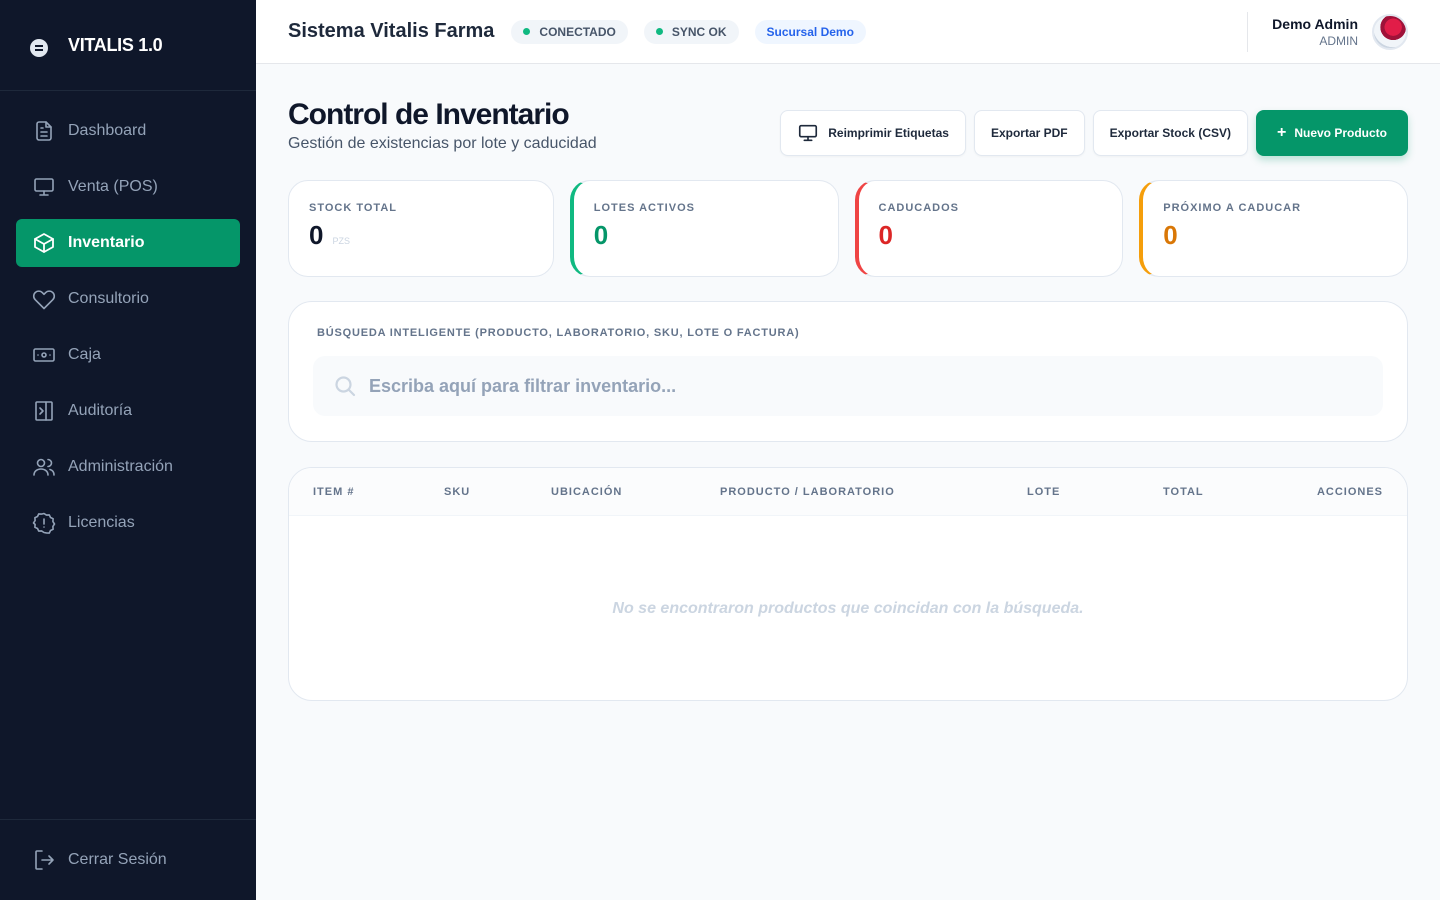 The height and width of the screenshot is (900, 1440). What do you see at coordinates (353, 208) in the screenshot?
I see `stat-label: STOCK TOTAL` at bounding box center [353, 208].